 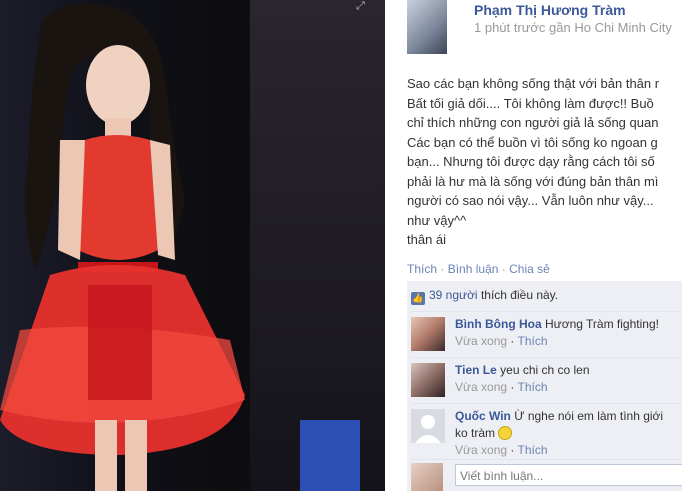 I want to click on post-line: thân ái, so click(x=427, y=239).